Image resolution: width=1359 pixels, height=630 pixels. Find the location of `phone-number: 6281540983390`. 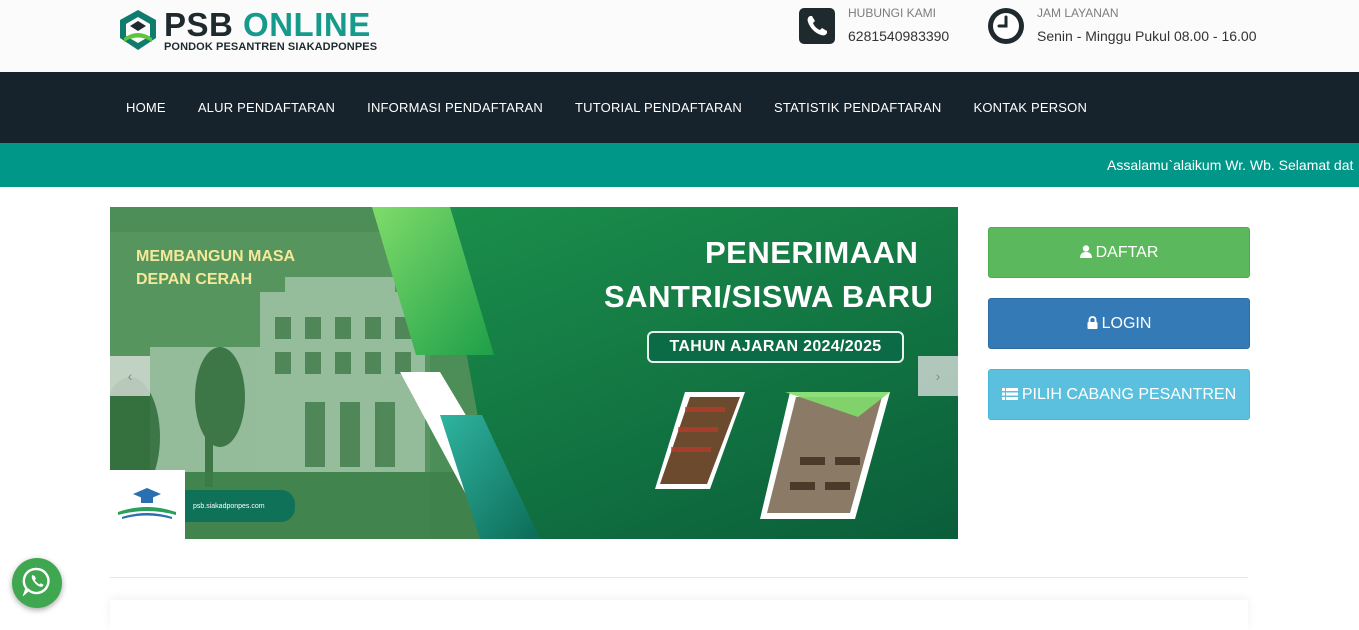

phone-number: 6281540983390 is located at coordinates (898, 36).